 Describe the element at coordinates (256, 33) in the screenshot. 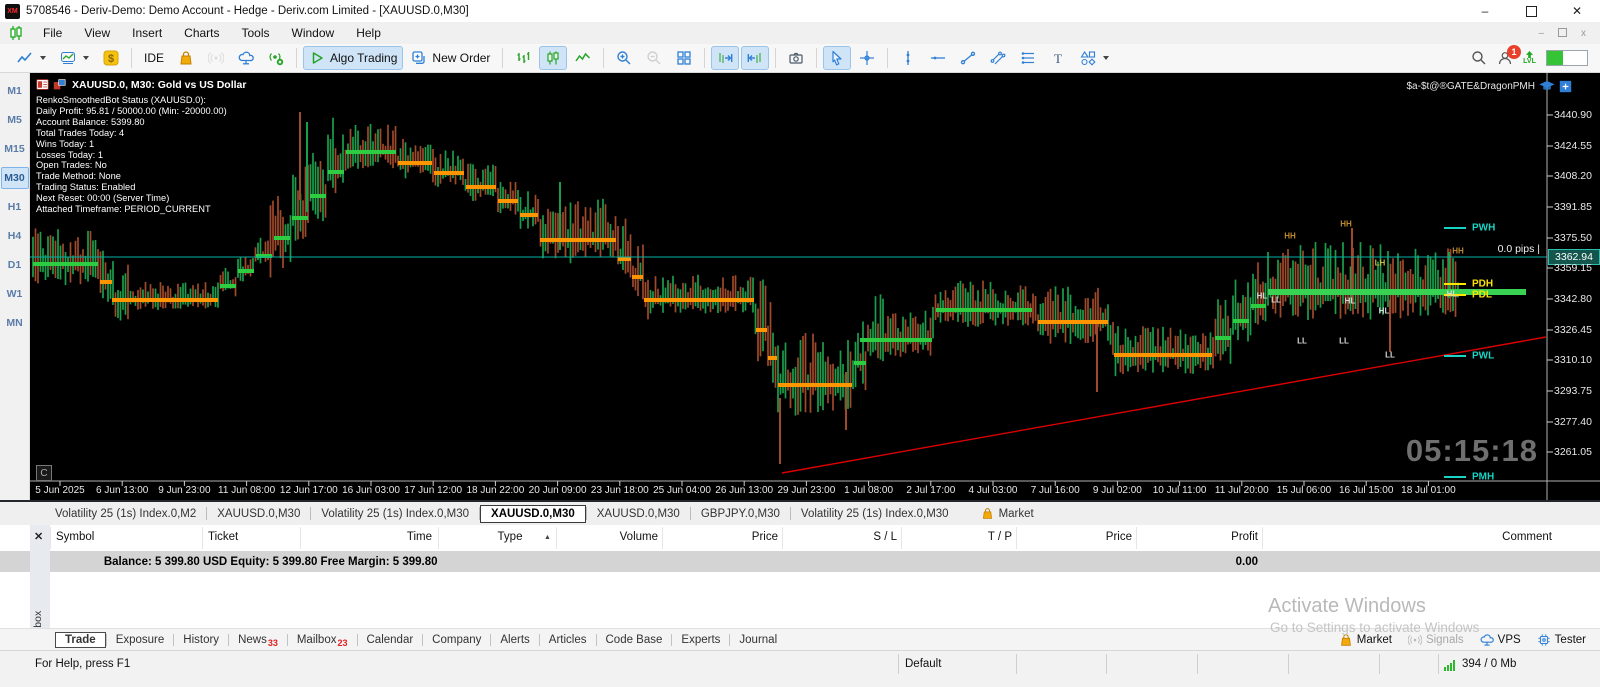

I see `menu-tools: Tools` at that location.